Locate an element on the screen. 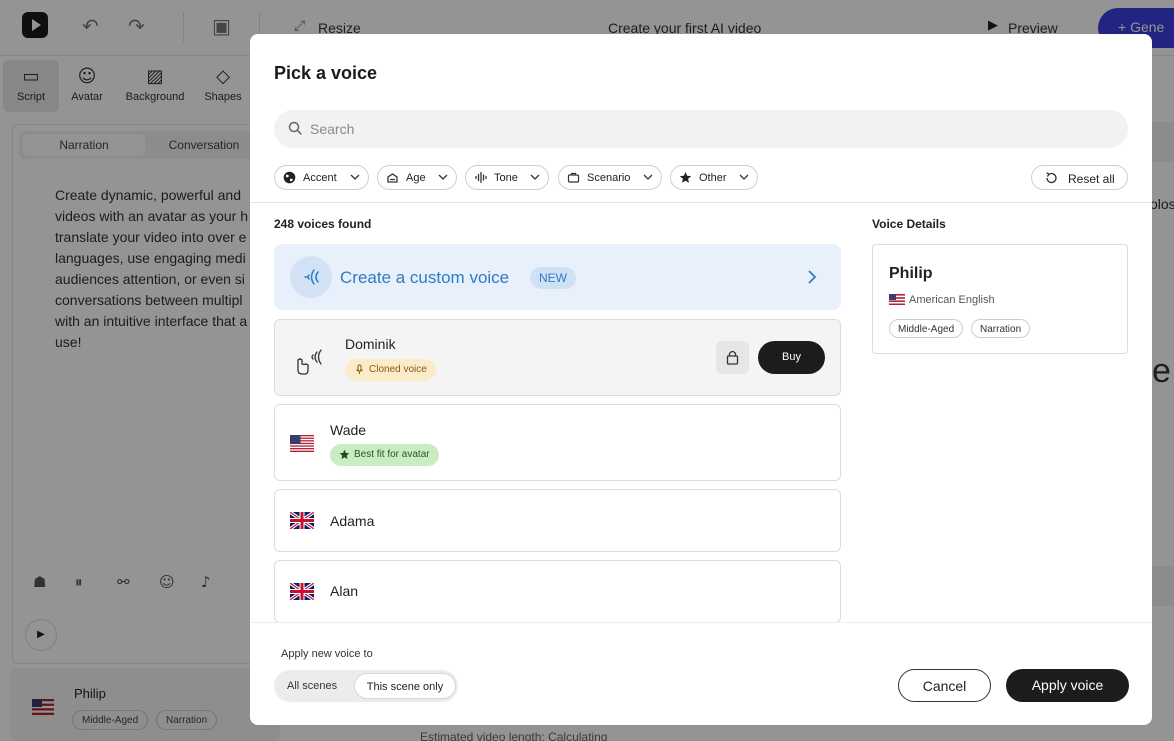  filter-label: Other is located at coordinates (713, 178).